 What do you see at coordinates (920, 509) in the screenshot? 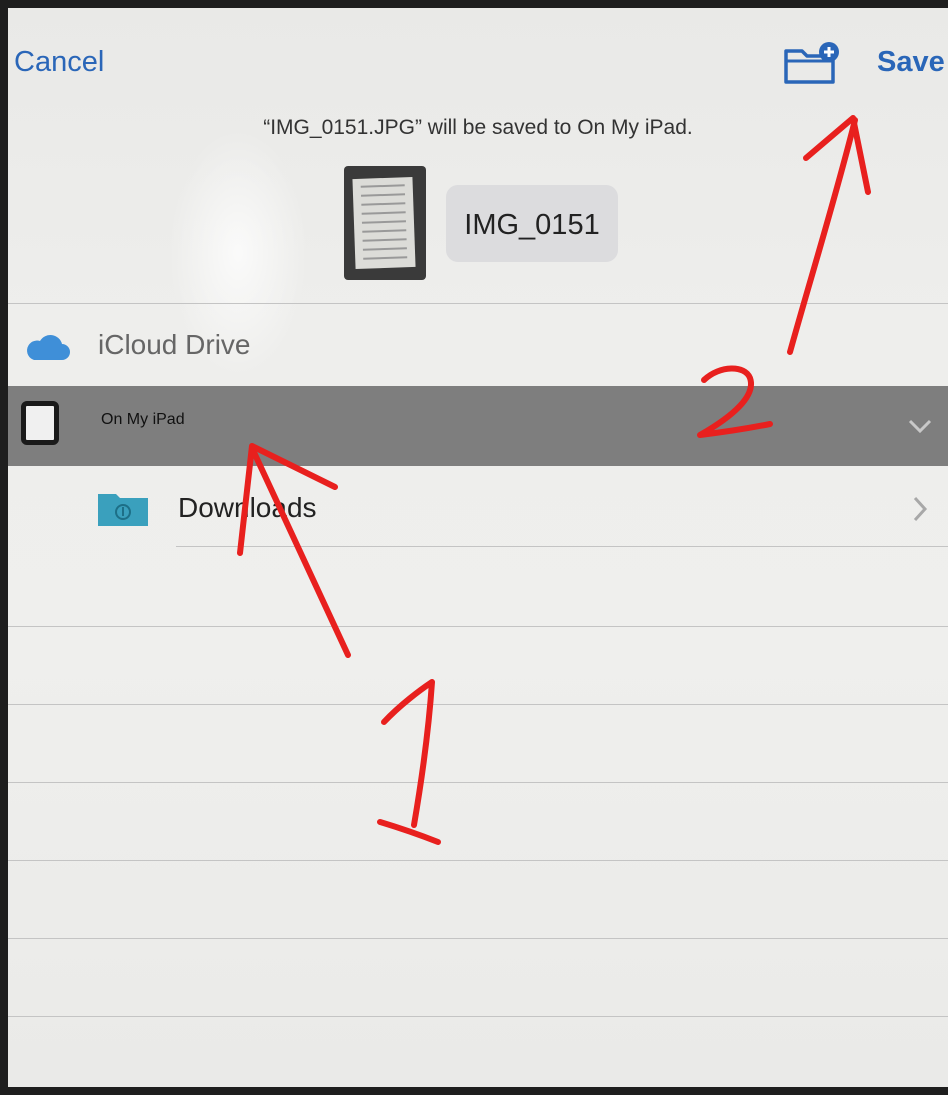
I see `chevron-right-icon` at bounding box center [920, 509].